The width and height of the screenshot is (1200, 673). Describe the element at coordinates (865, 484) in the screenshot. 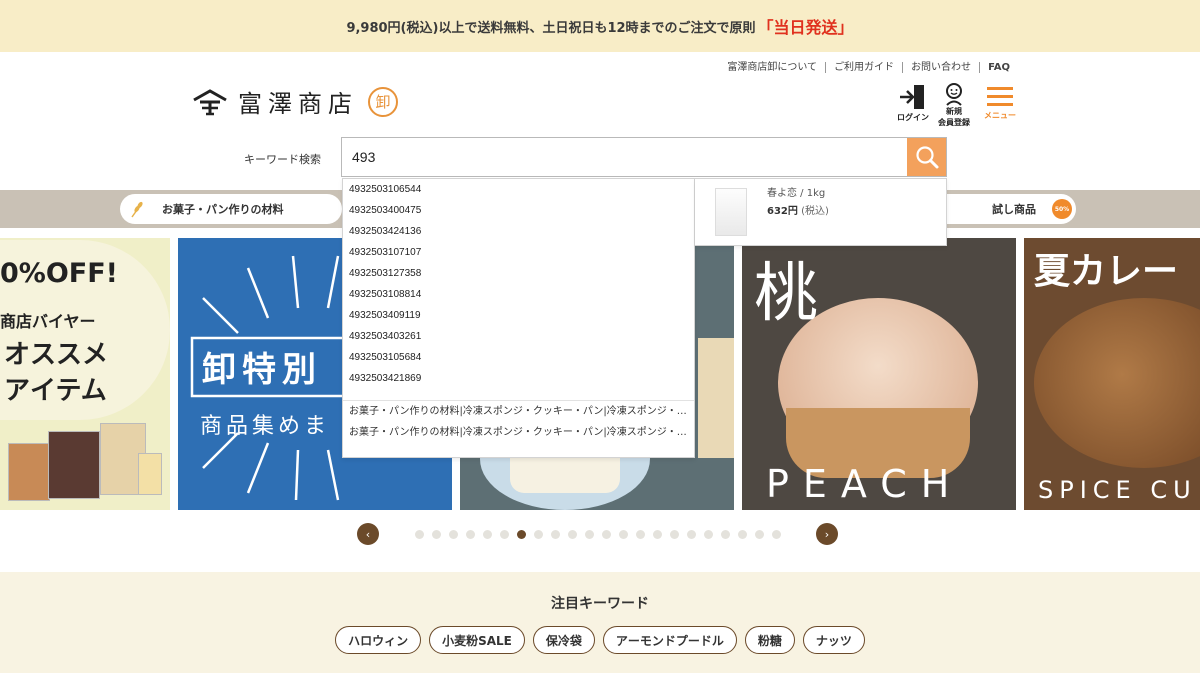

I see `slide-peach-sub: PEACH` at that location.